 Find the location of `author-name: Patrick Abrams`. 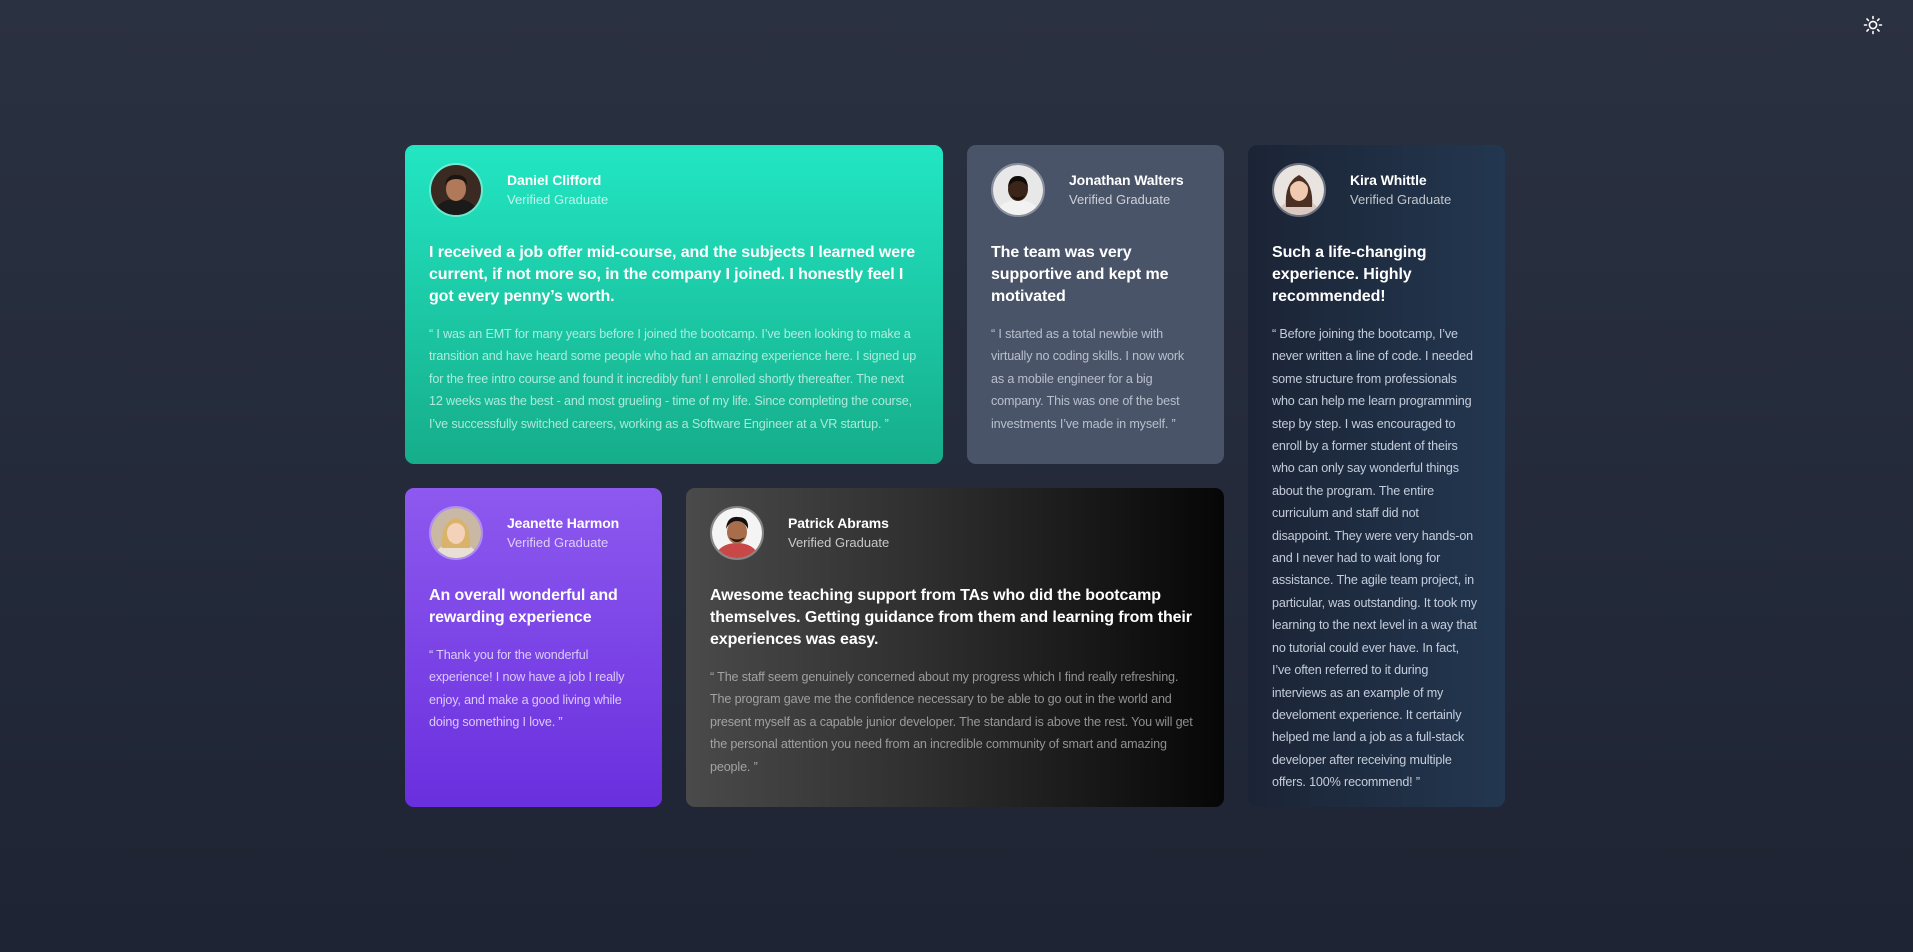

author-name: Patrick Abrams is located at coordinates (838, 523).